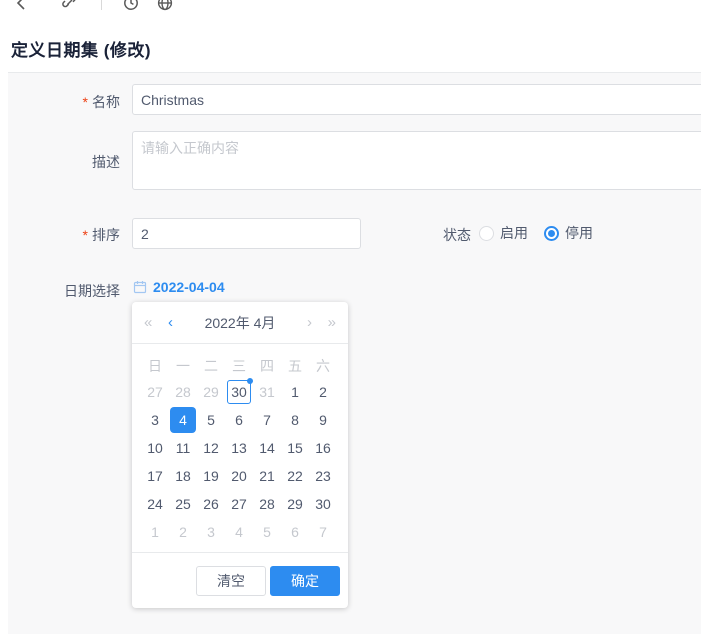 The width and height of the screenshot is (701, 634). I want to click on day-number: 26, so click(211, 504).